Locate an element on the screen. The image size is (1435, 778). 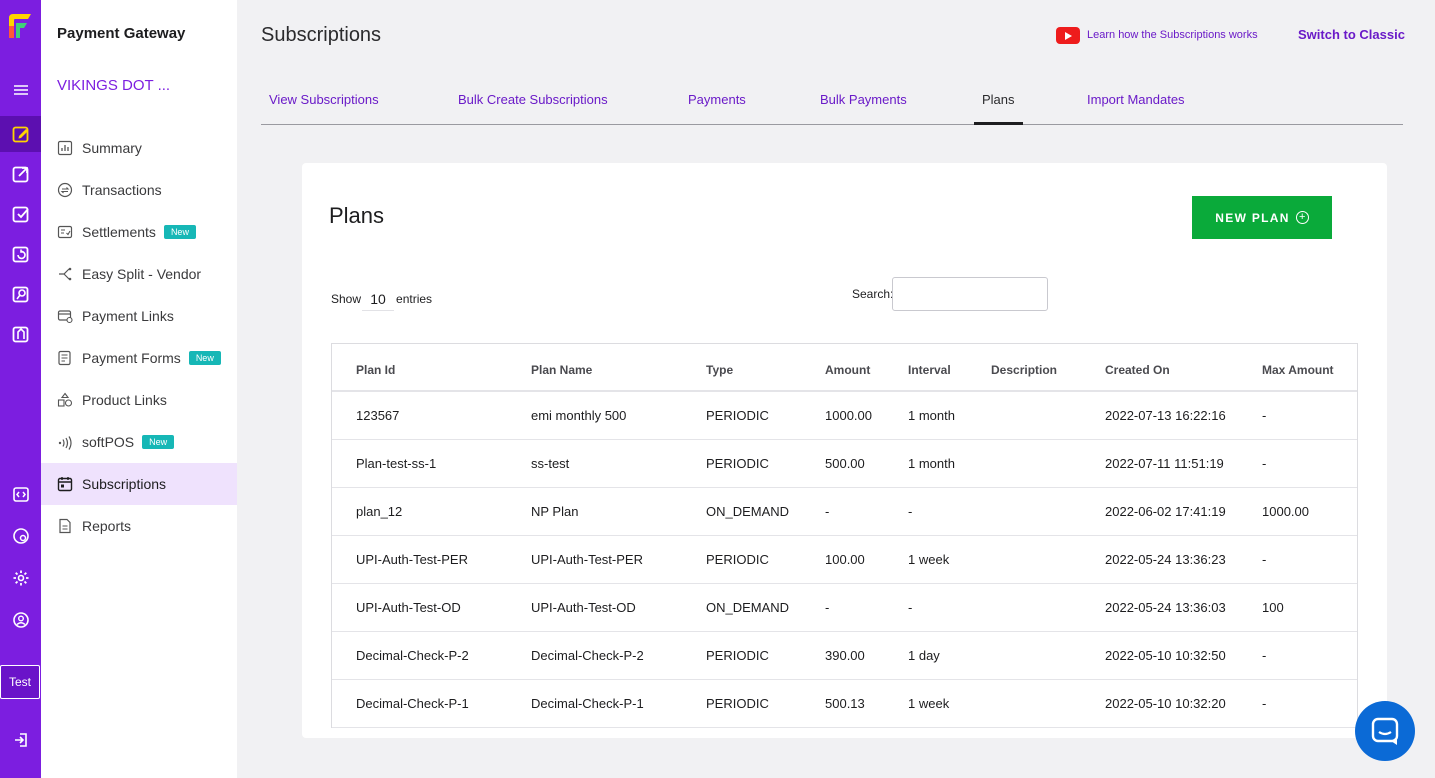
test-mode-badge: Test is located at coordinates (20, 682).